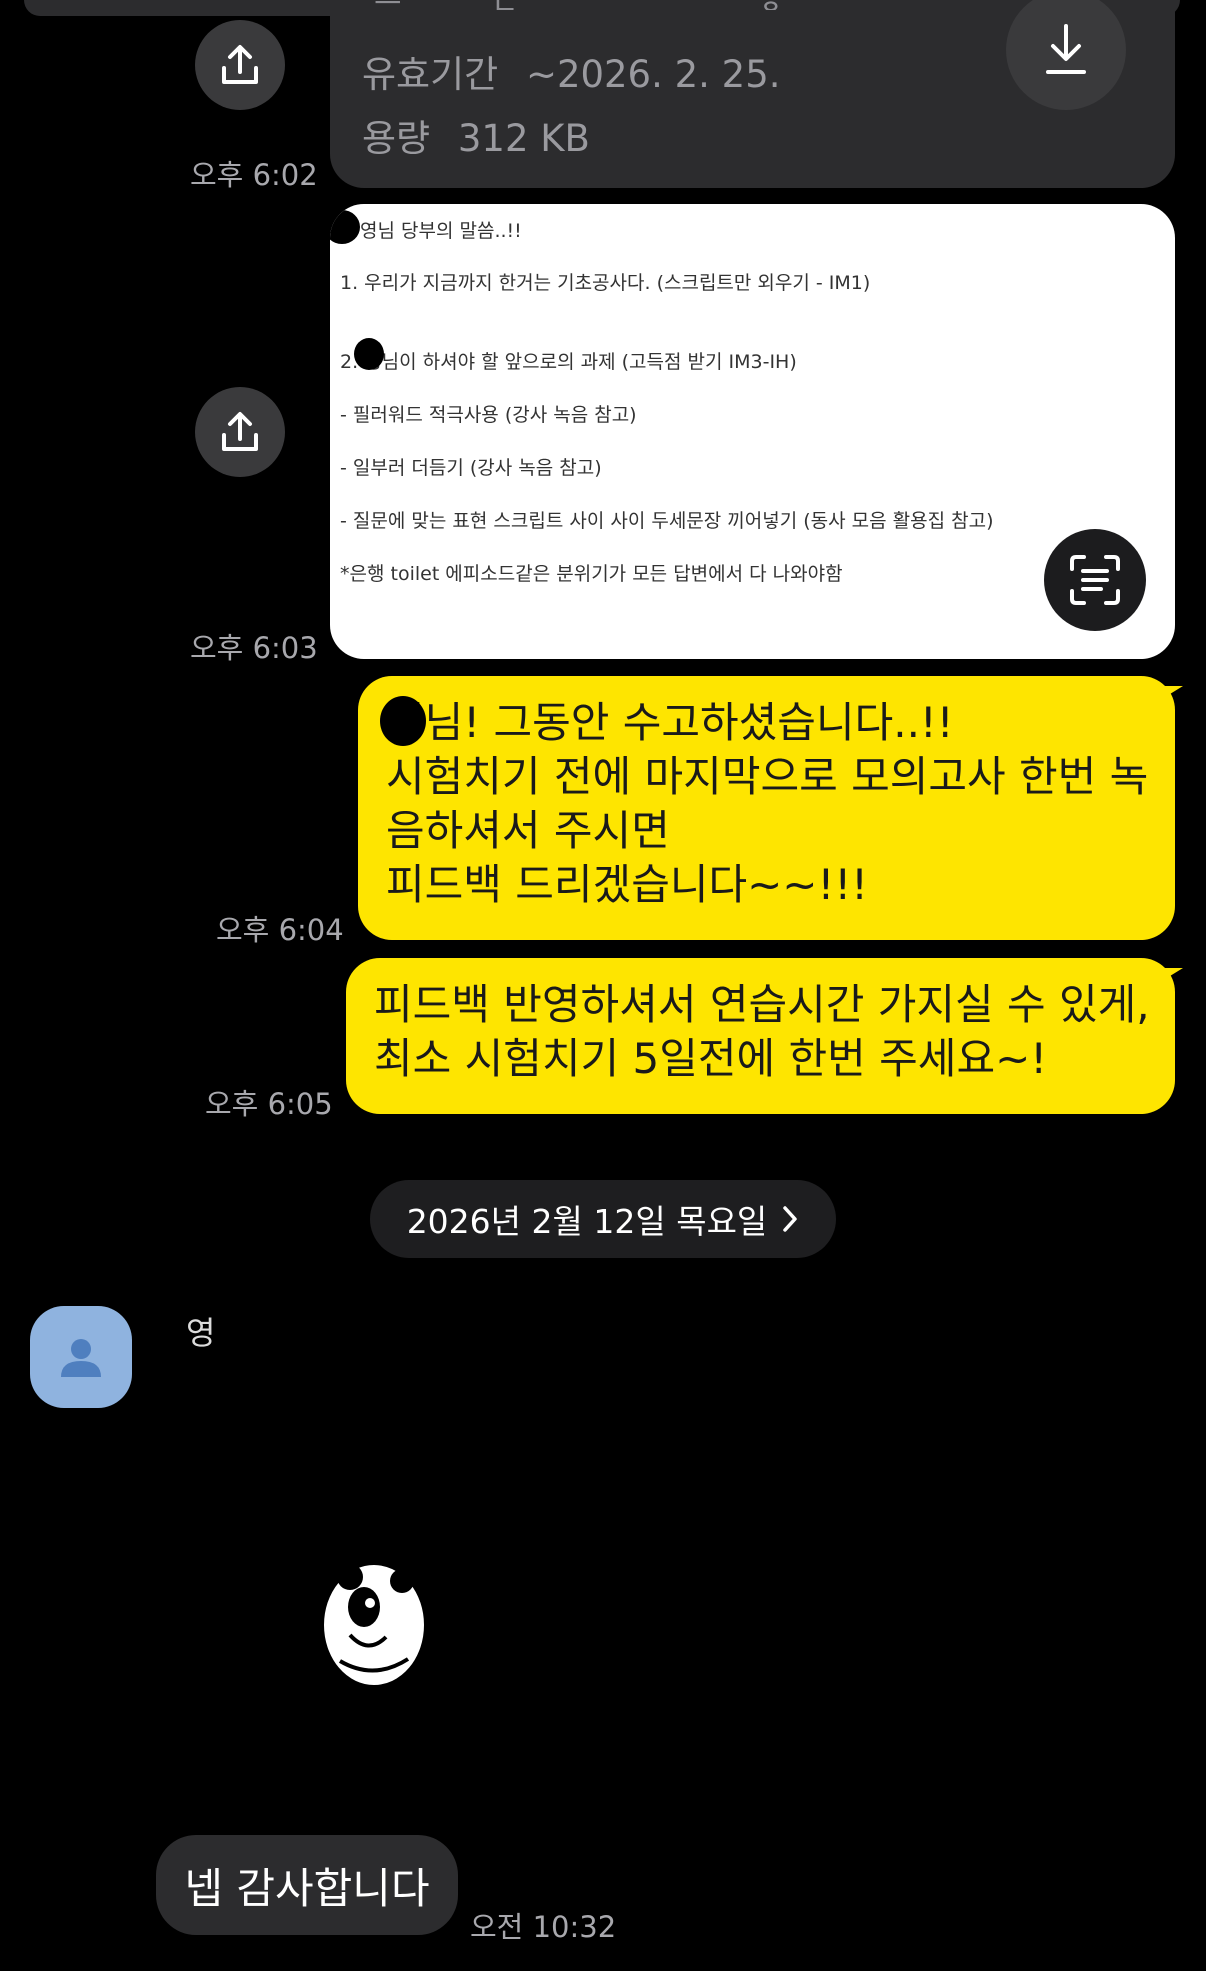  I want to click on message-line: 음하셔서 주시면, so click(528, 830).